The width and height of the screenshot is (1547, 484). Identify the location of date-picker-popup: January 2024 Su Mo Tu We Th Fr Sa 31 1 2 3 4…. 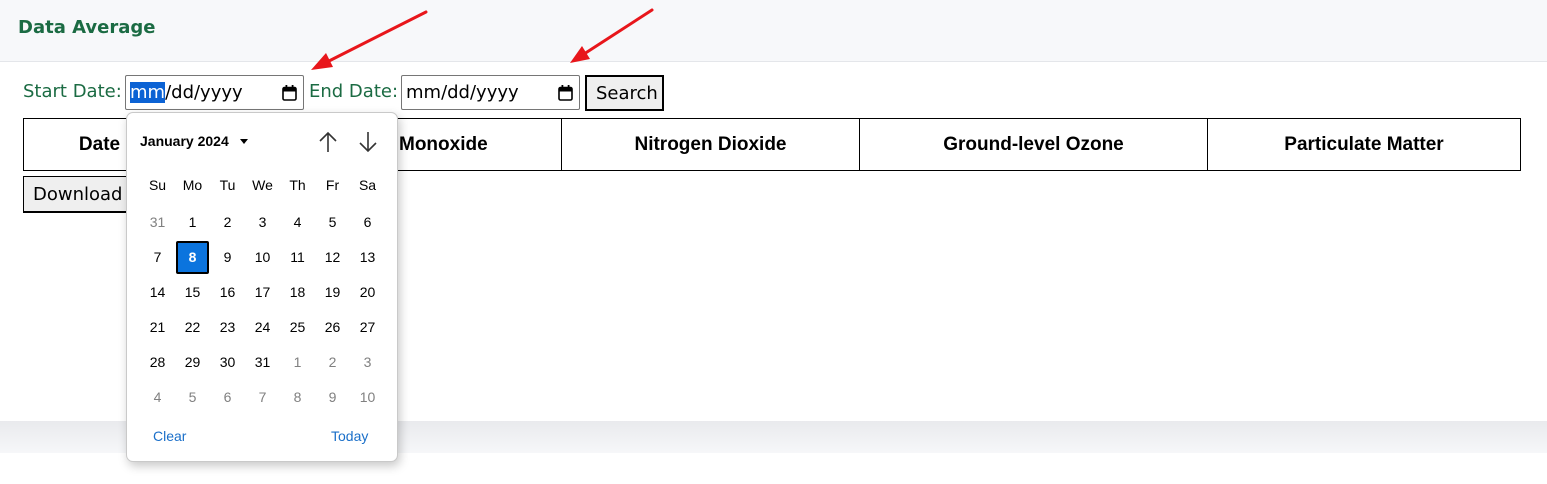
(262, 287).